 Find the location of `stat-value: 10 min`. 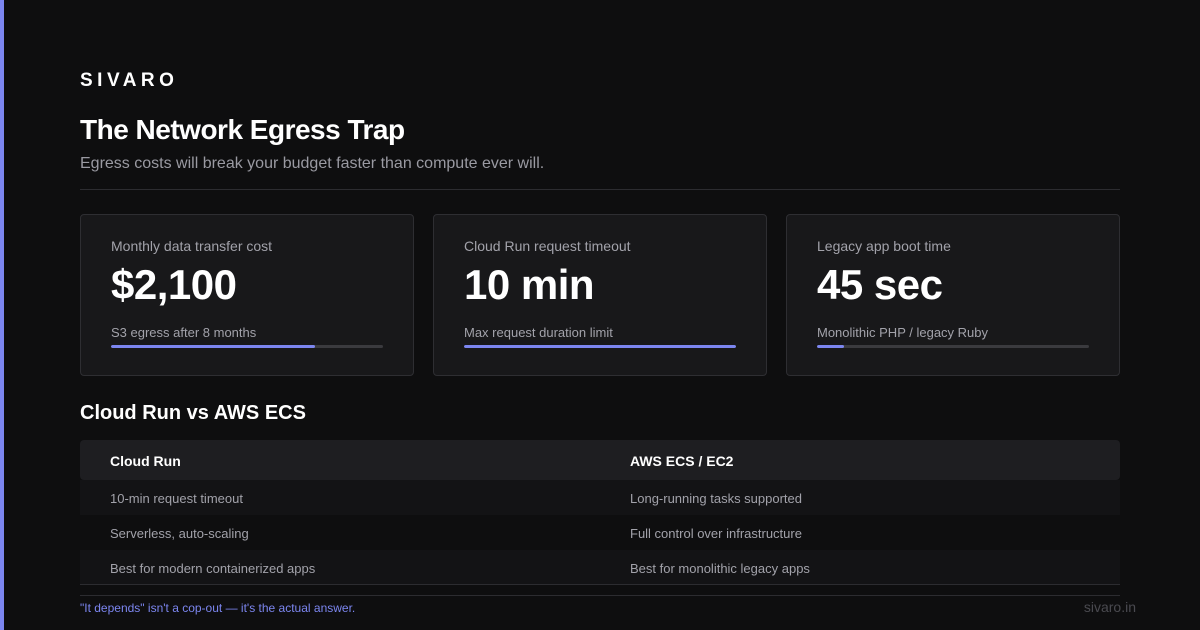

stat-value: 10 min is located at coordinates (529, 284).